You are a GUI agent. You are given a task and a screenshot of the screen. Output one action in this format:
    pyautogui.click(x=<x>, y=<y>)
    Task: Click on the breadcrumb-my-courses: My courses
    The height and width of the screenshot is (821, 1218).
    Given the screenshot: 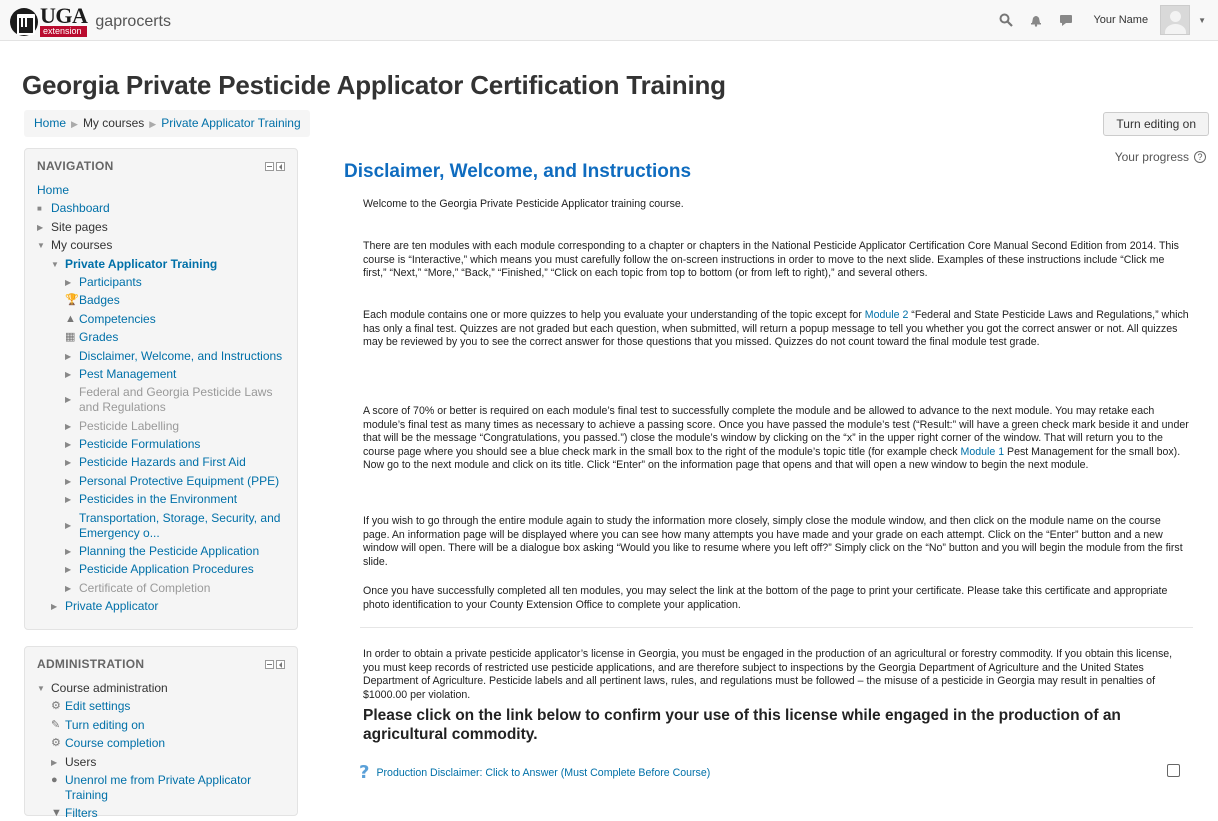 What is the action you would take?
    pyautogui.click(x=113, y=123)
    